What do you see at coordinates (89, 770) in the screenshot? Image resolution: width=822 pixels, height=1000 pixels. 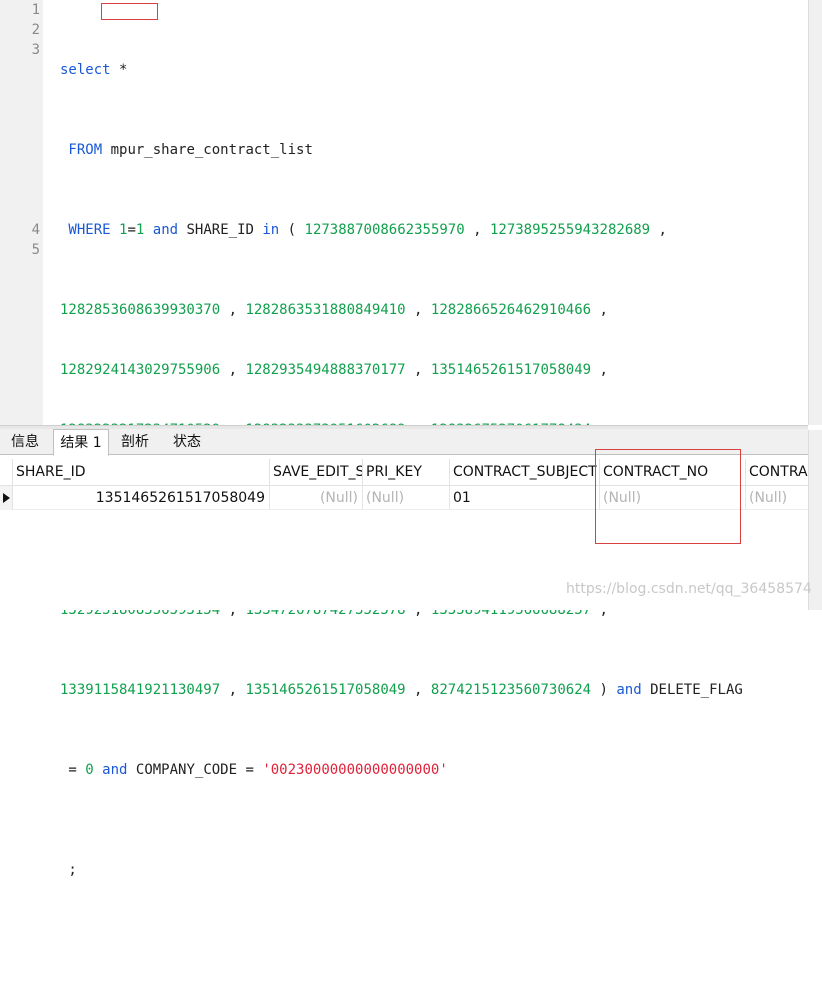 I see `number: 0` at bounding box center [89, 770].